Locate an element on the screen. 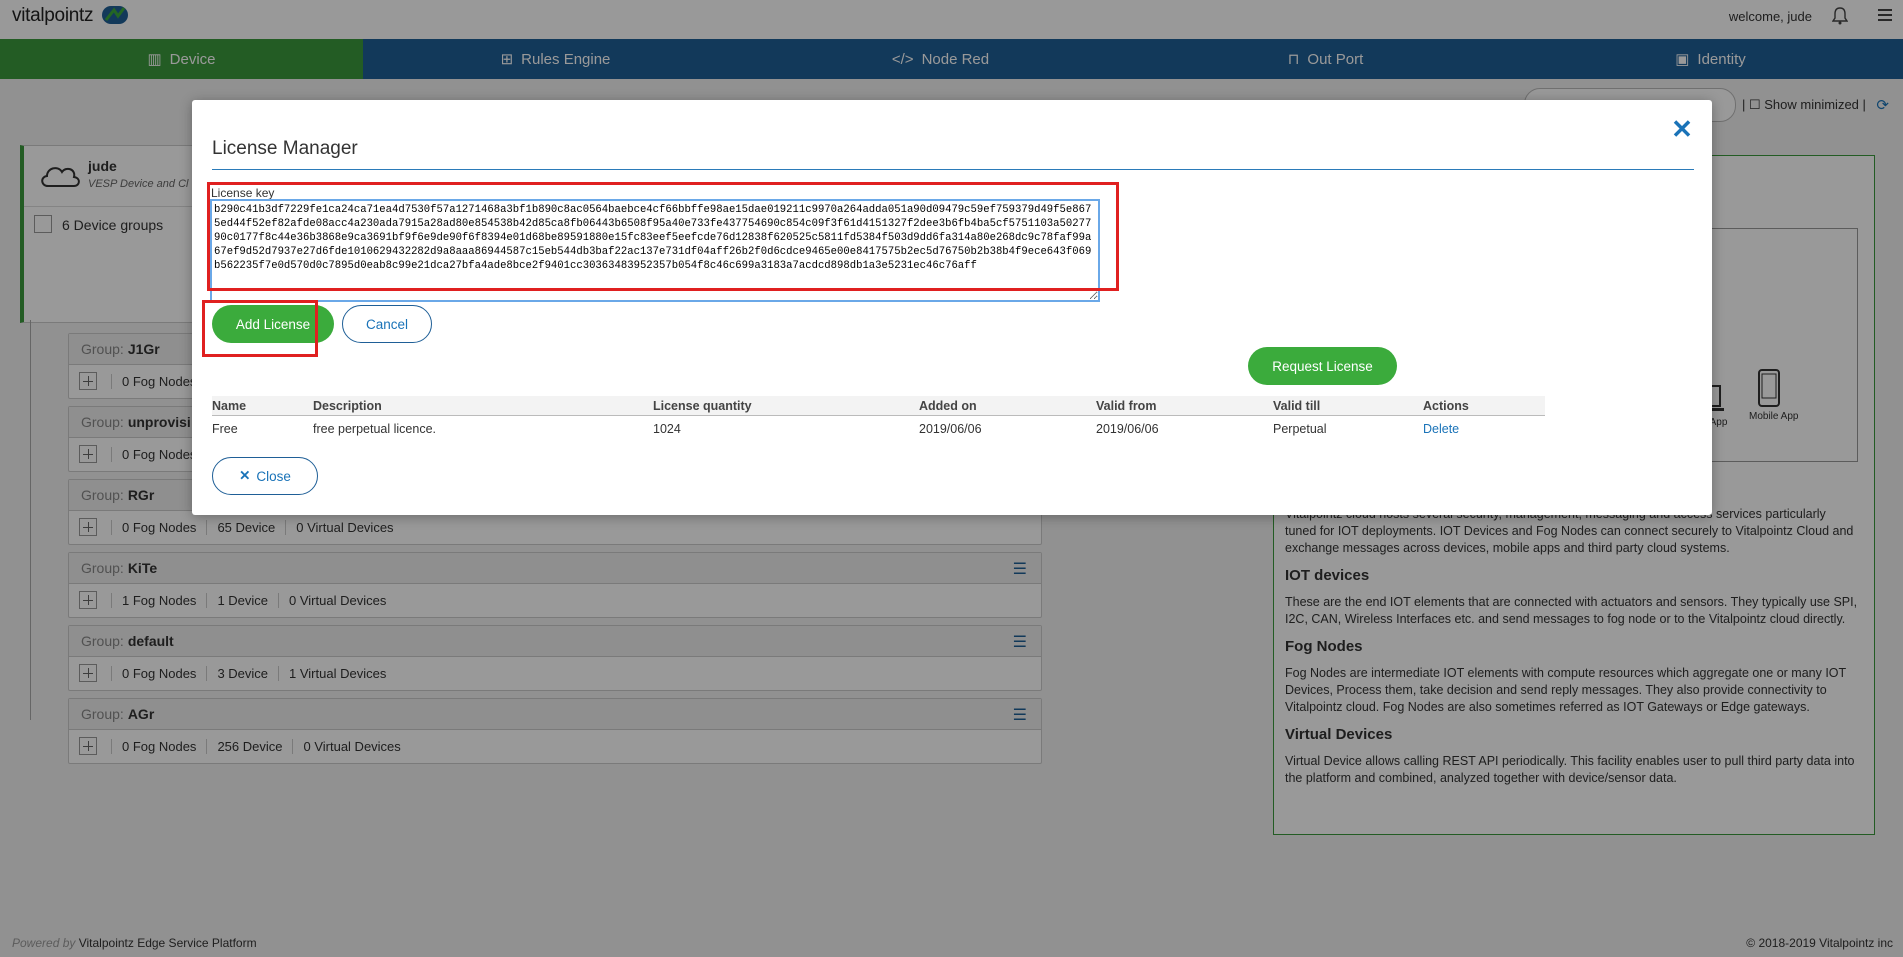 This screenshot has height=957, width=1903. col-valid-till: Valid till is located at coordinates (1348, 406).